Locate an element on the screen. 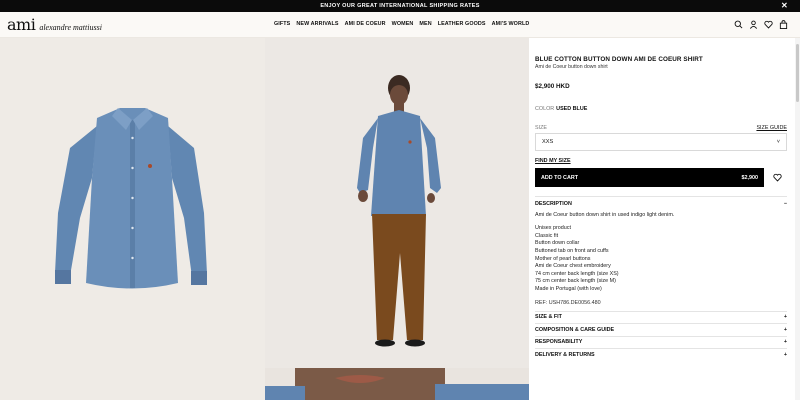  size-select-value: XXS is located at coordinates (548, 142).